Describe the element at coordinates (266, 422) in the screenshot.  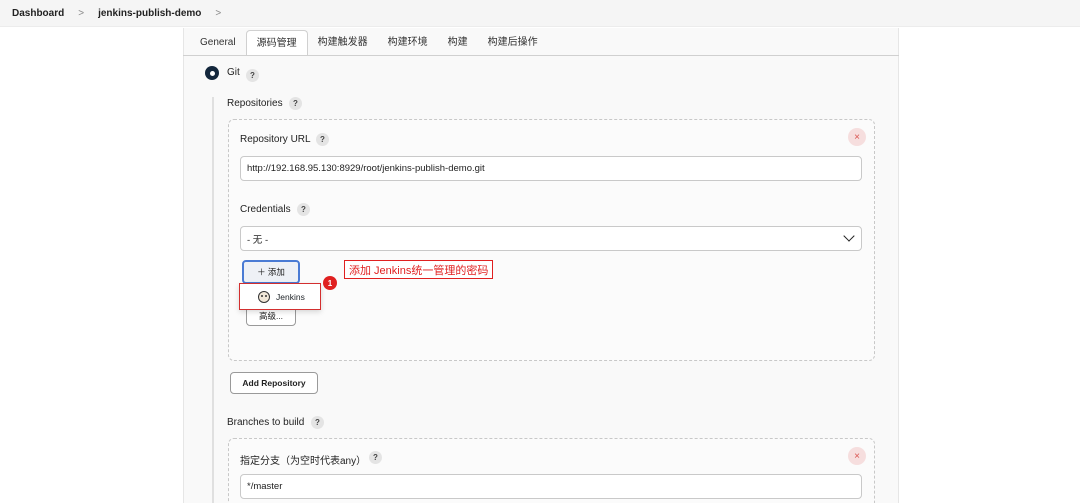
I see `branches-label: Branches to build` at that location.